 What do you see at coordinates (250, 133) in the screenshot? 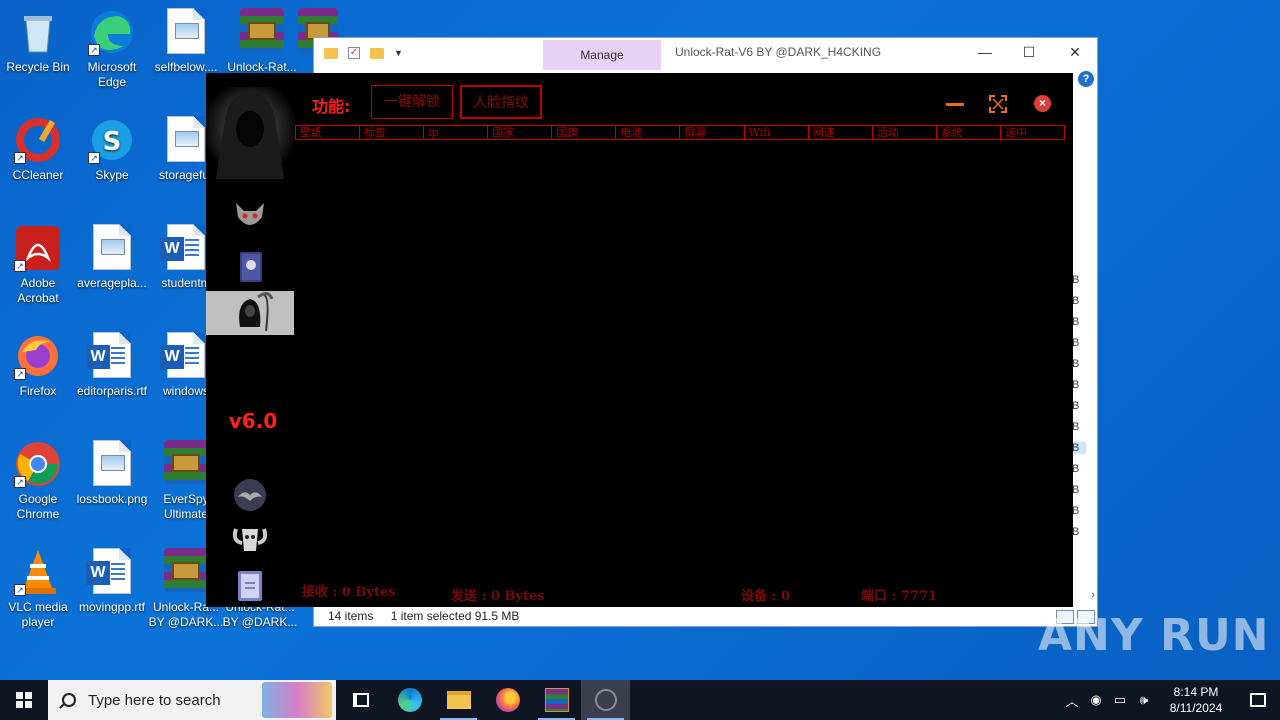
I see `hooded-hacker-logo` at bounding box center [250, 133].